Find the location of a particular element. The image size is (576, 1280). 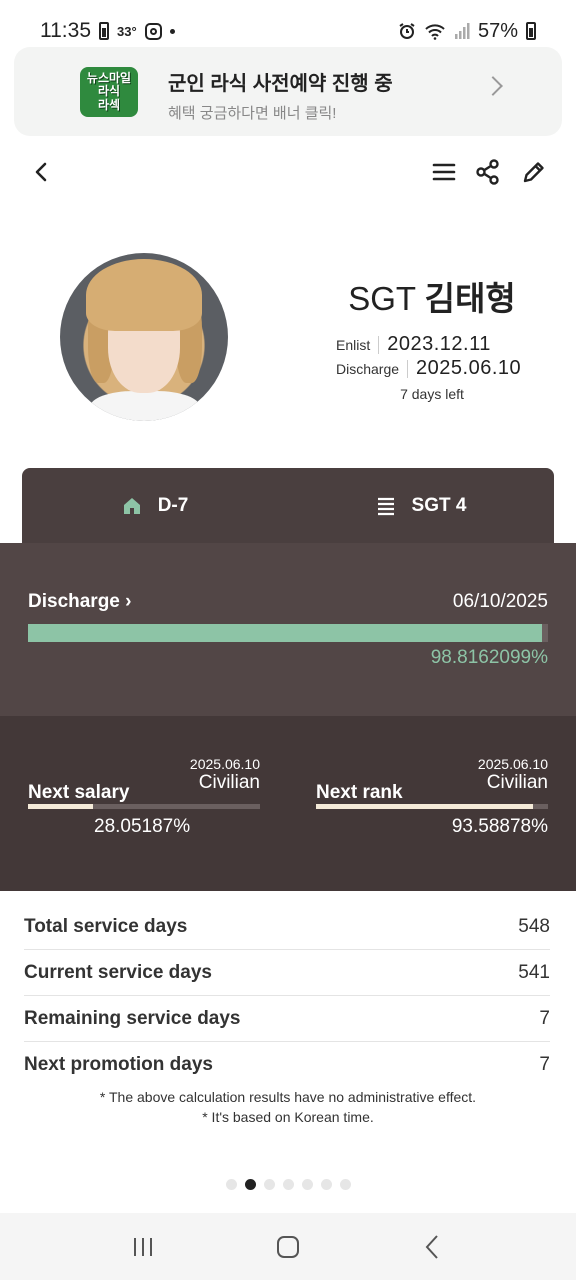

tab-rank: SGT 4 is located at coordinates (421, 506).